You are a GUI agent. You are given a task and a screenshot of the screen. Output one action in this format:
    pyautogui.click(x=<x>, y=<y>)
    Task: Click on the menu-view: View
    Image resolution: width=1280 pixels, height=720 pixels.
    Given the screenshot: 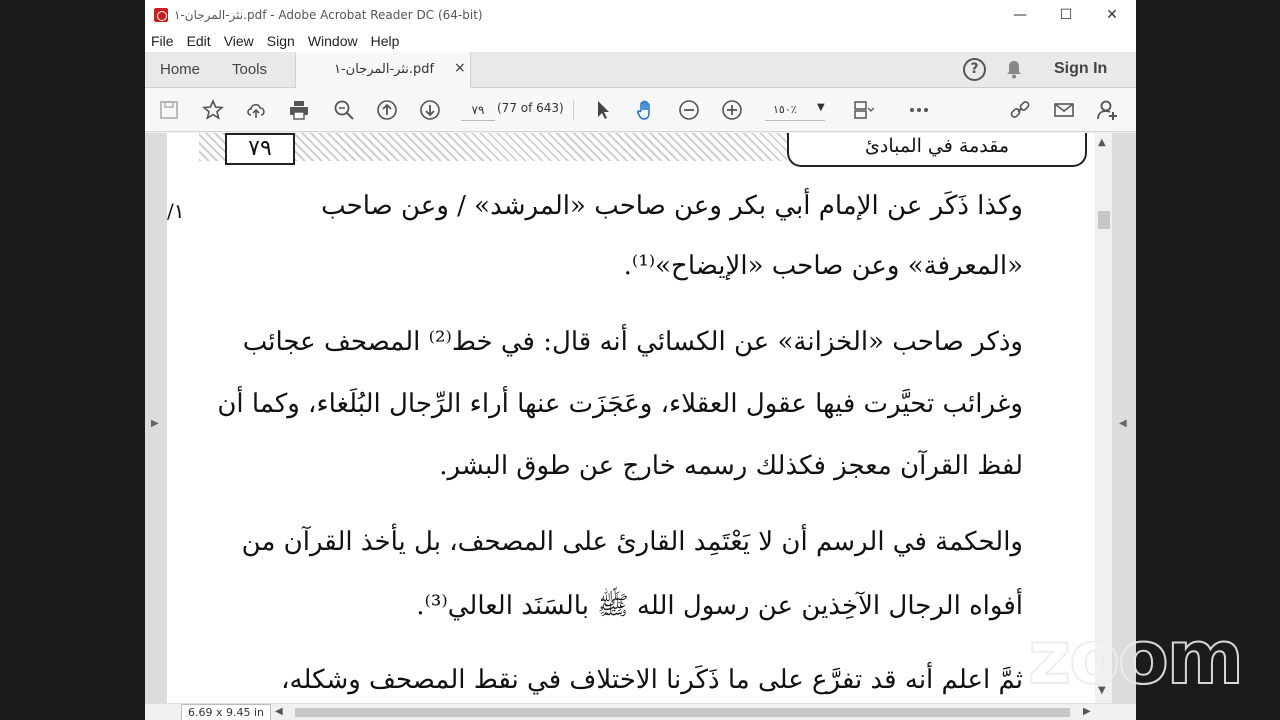 What is the action you would take?
    pyautogui.click(x=239, y=41)
    